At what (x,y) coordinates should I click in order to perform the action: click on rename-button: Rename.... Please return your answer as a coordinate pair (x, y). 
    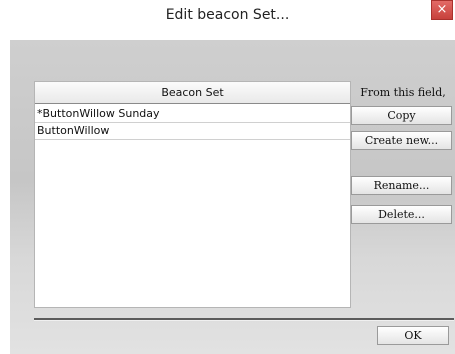
    Looking at the image, I should click on (401, 185).